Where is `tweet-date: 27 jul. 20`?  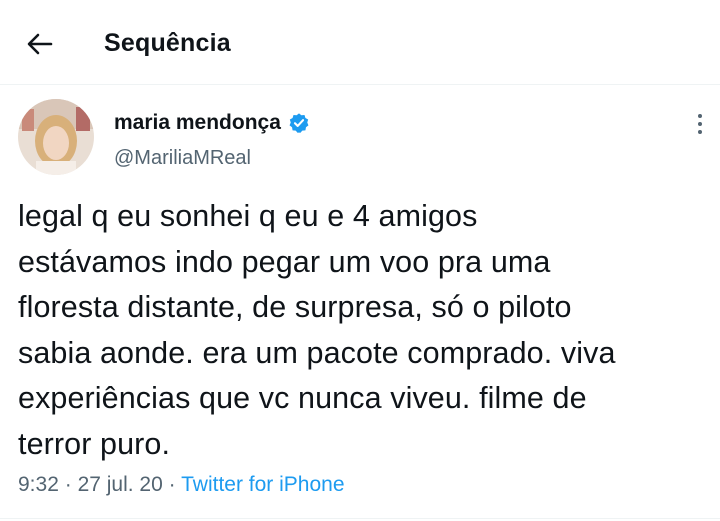 tweet-date: 27 jul. 20 is located at coordinates (120, 484).